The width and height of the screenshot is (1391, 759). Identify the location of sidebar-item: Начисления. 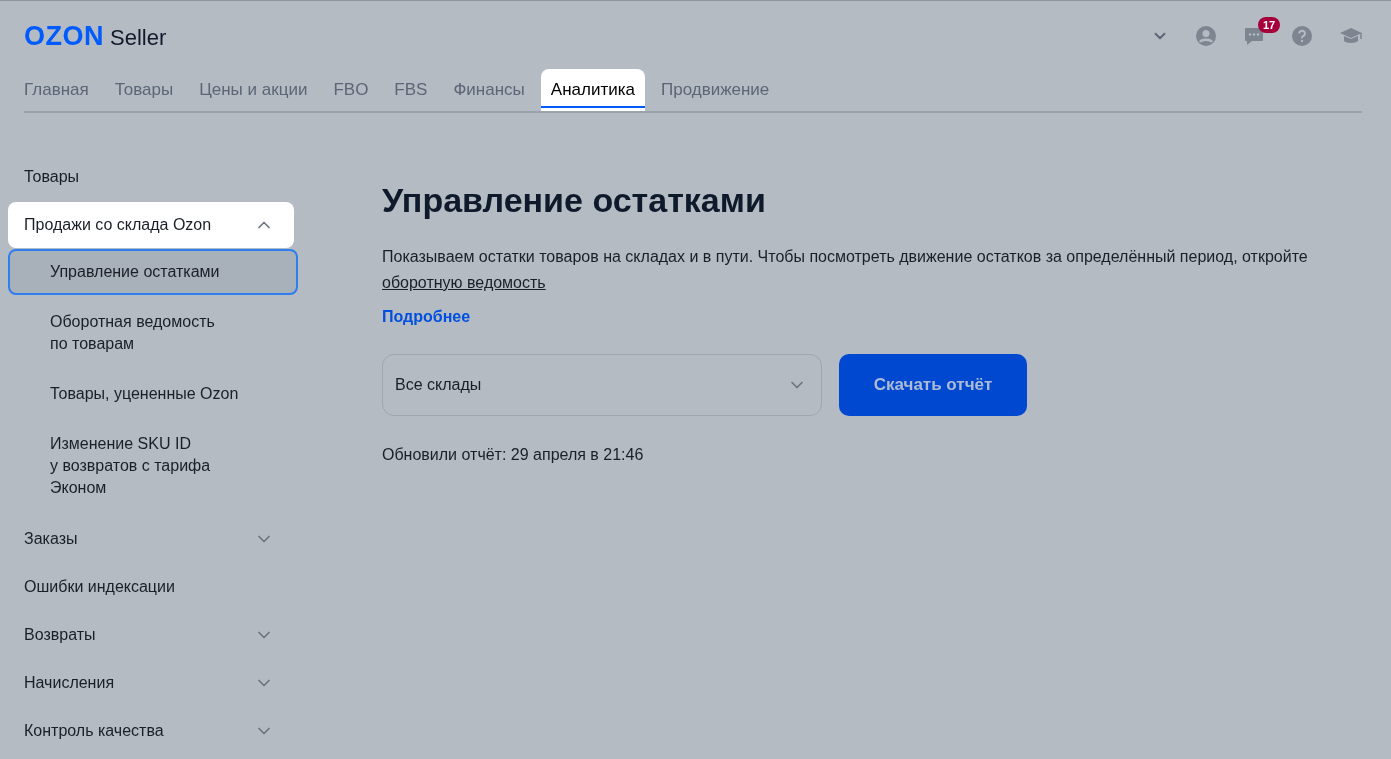
(151, 683).